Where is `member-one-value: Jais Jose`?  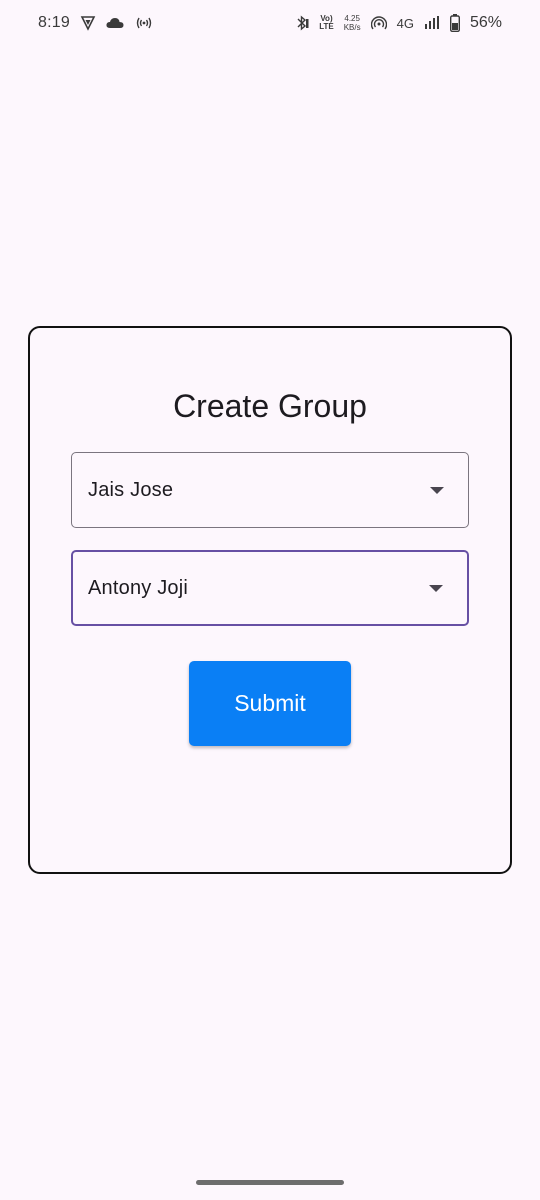 member-one-value: Jais Jose is located at coordinates (131, 489).